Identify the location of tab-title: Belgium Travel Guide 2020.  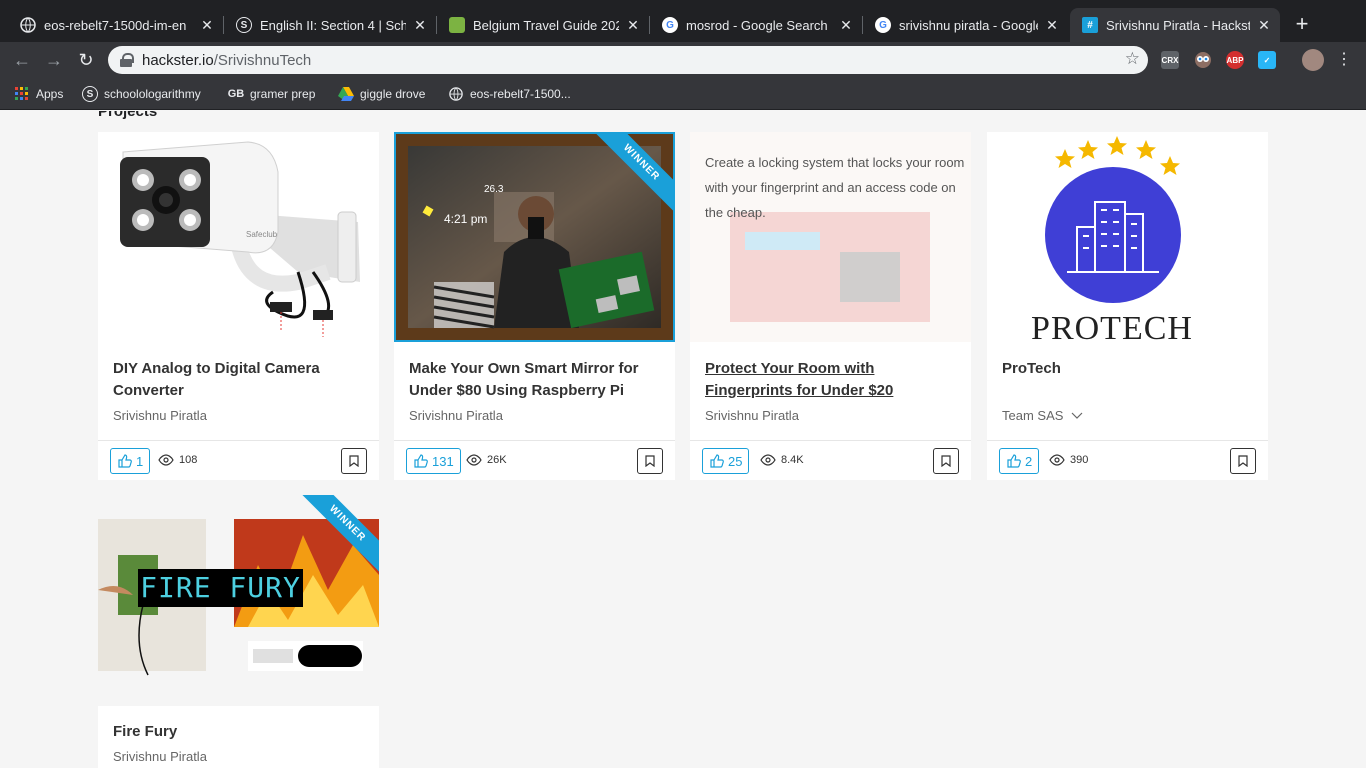
(546, 25).